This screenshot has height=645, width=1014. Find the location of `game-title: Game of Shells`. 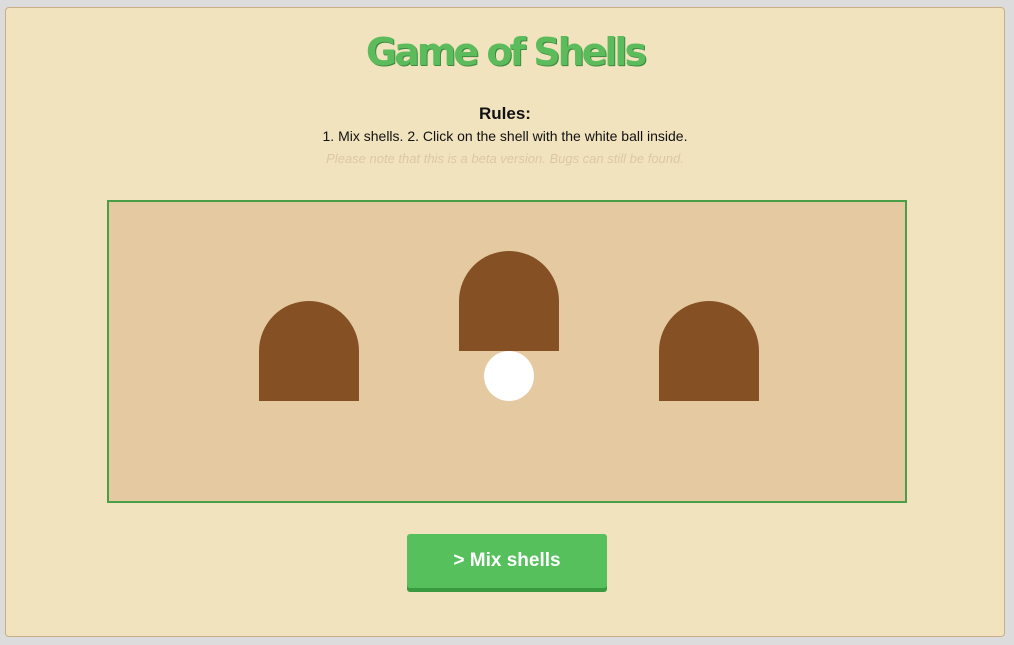

game-title: Game of Shells is located at coordinates (506, 52).